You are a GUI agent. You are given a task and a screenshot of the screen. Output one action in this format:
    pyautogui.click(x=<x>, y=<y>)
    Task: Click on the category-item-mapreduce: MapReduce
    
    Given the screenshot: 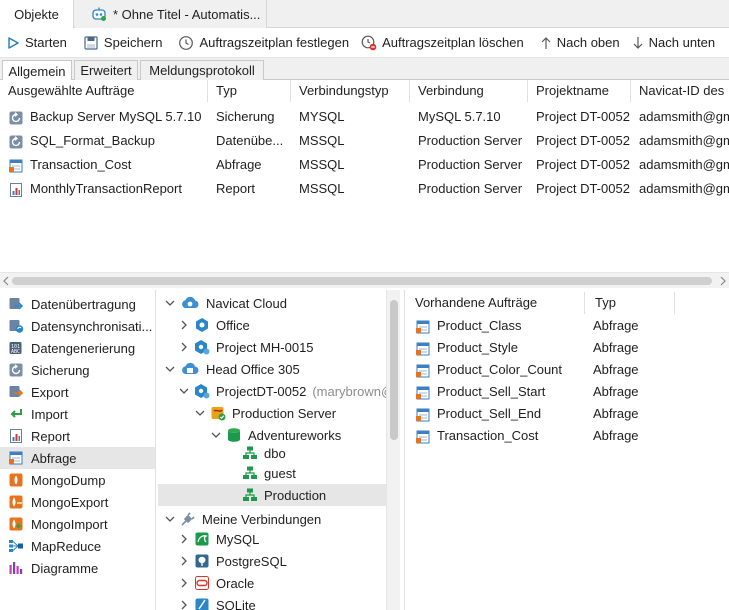 What is the action you would take?
    pyautogui.click(x=77, y=546)
    